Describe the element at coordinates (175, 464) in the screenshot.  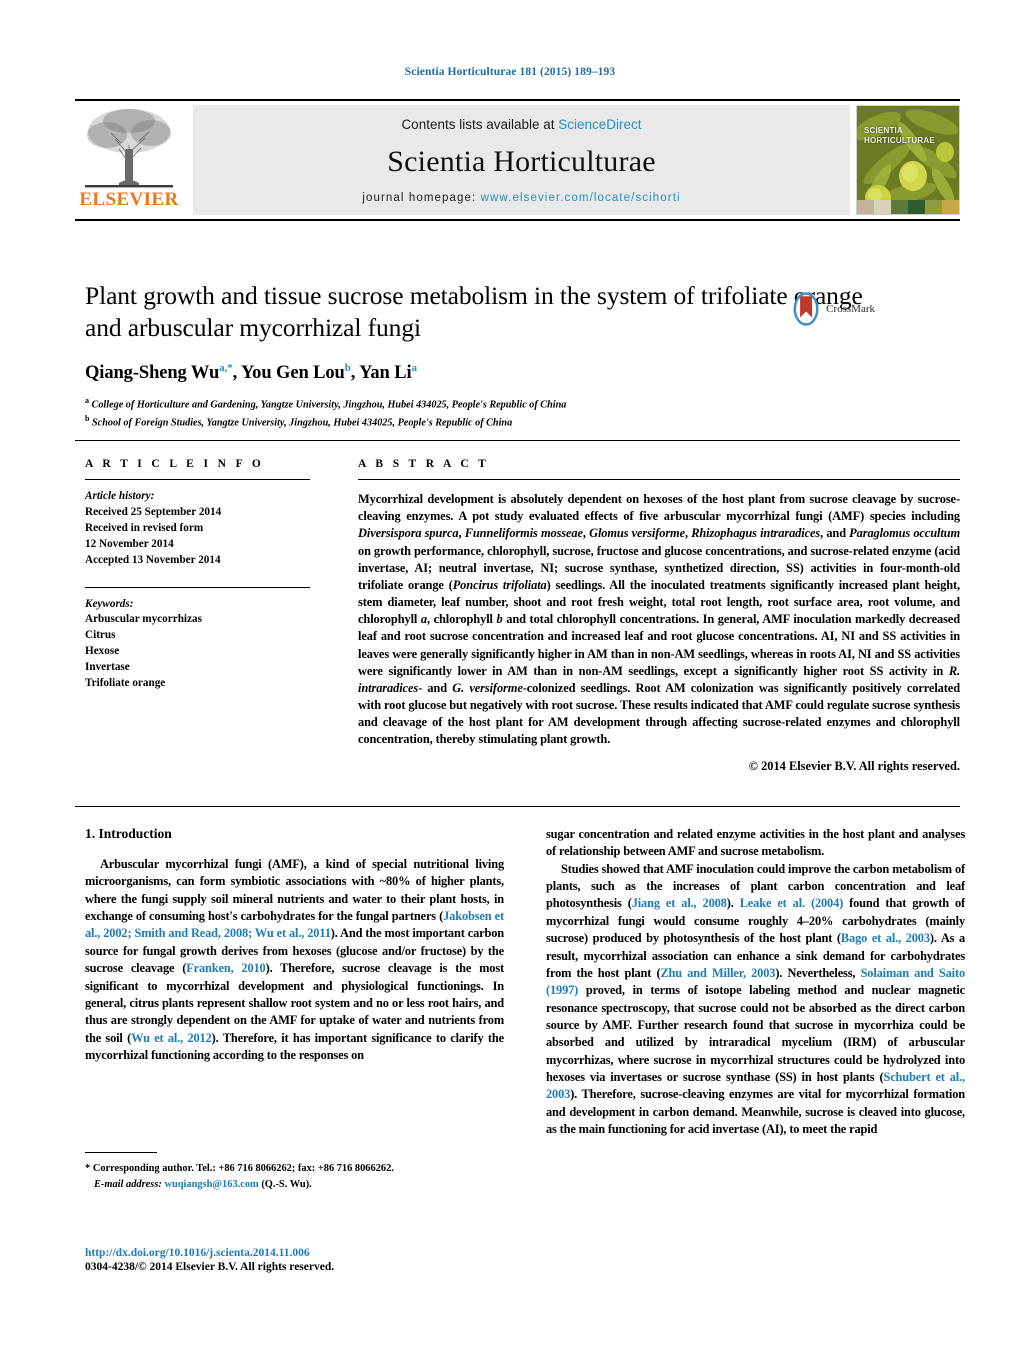
I see `article-info-heading: A R T I C L E I N F O` at that location.